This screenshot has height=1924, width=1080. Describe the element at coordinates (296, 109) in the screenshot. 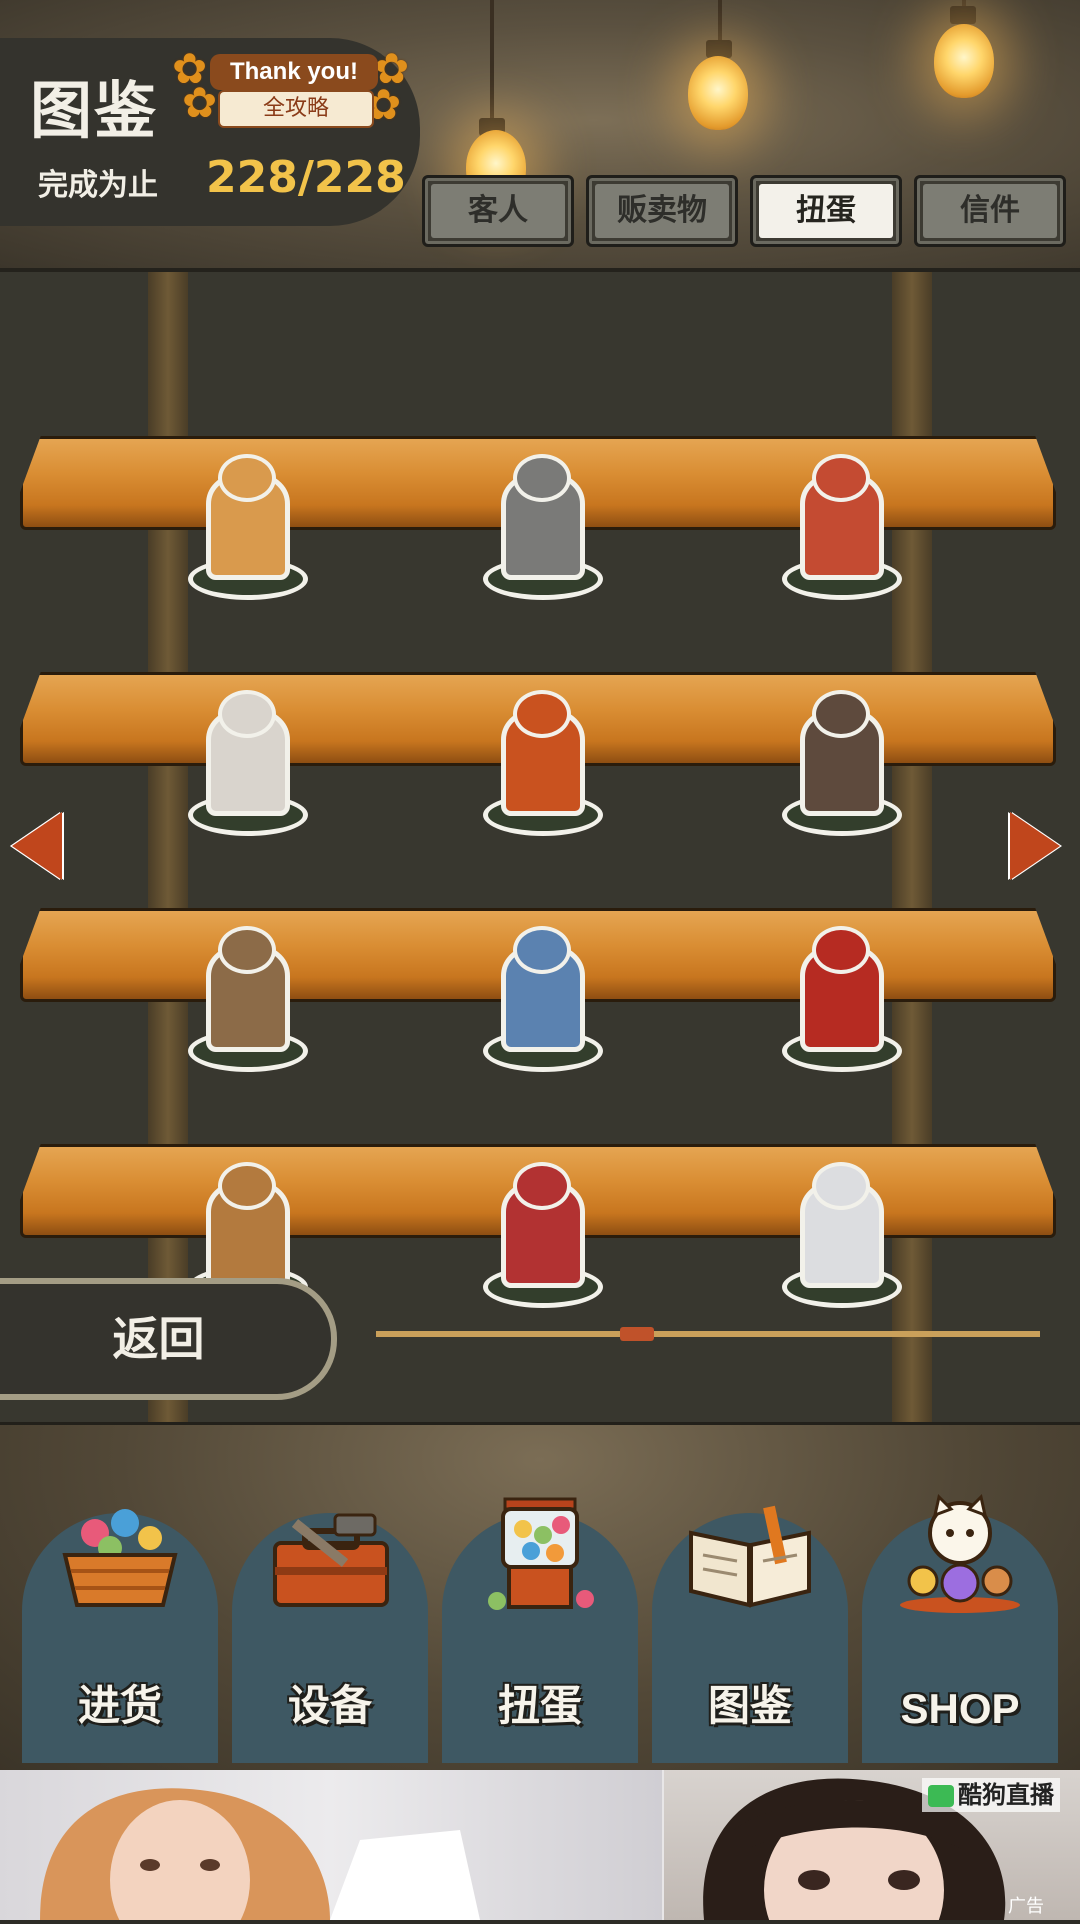

I see `badge-guide: 全攻略` at that location.